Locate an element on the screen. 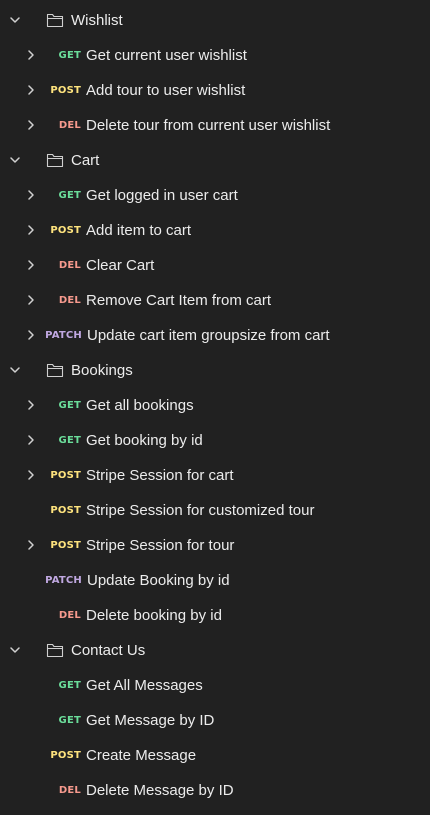 The width and height of the screenshot is (430, 815). request-row: GET Get all bookings is located at coordinates (215, 405).